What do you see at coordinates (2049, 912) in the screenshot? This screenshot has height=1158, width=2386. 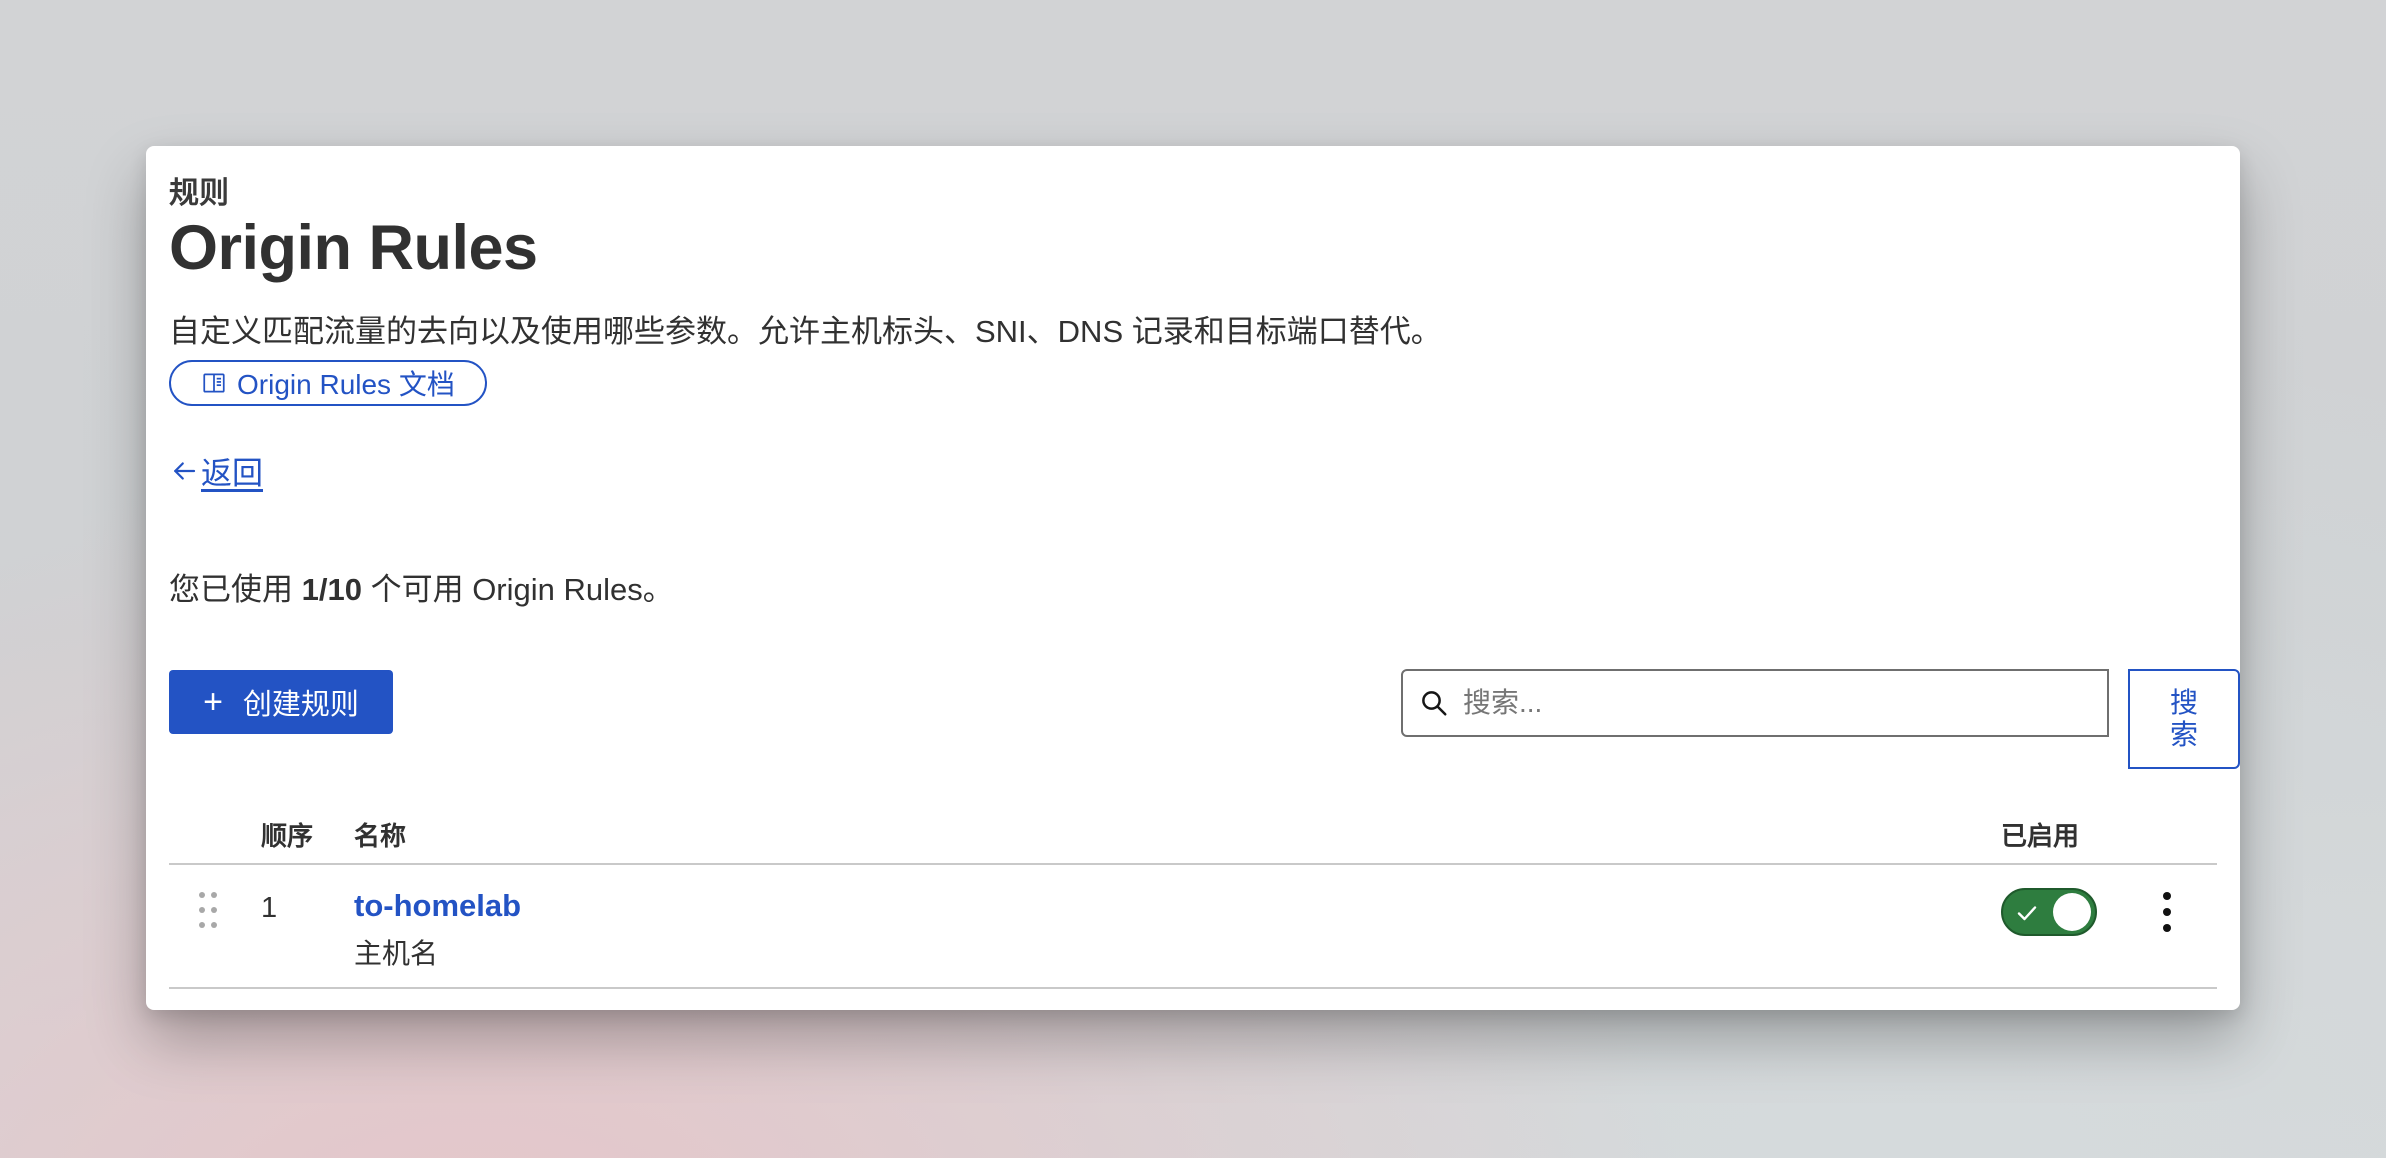 I see `rule-enabled-toggle` at bounding box center [2049, 912].